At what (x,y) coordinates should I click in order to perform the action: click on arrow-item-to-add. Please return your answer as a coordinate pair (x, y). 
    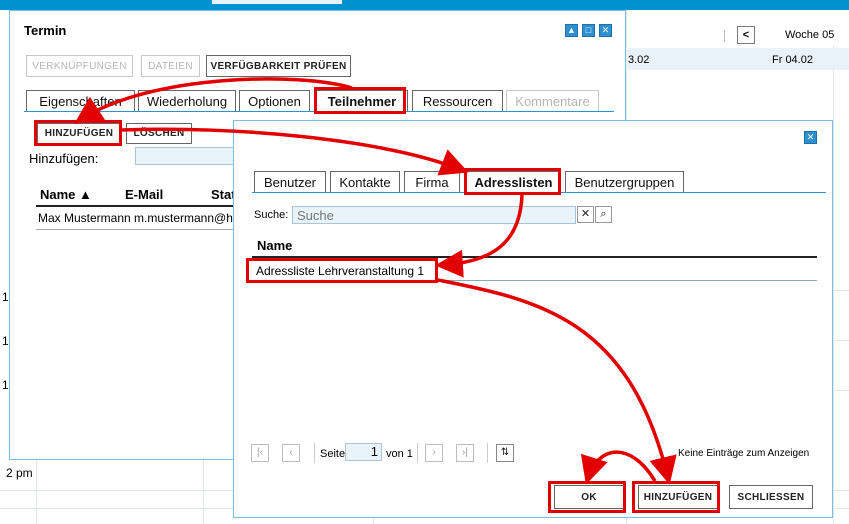
    Looking at the image, I should click on (557, 381).